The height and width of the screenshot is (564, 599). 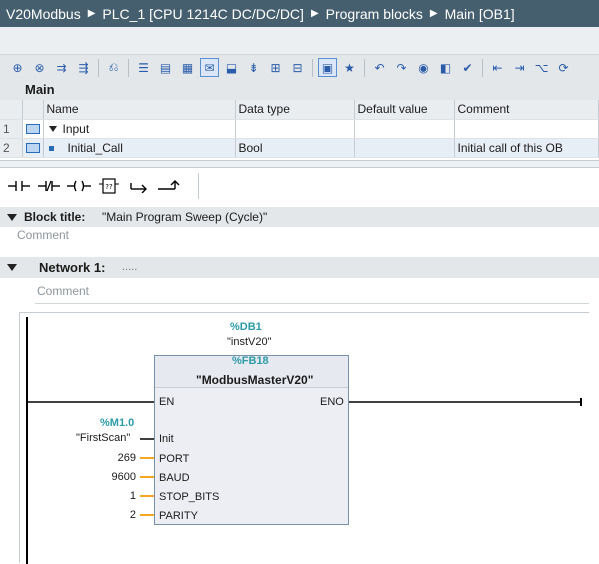 What do you see at coordinates (55, 217) in the screenshot?
I see `block-title-label: Block title:` at bounding box center [55, 217].